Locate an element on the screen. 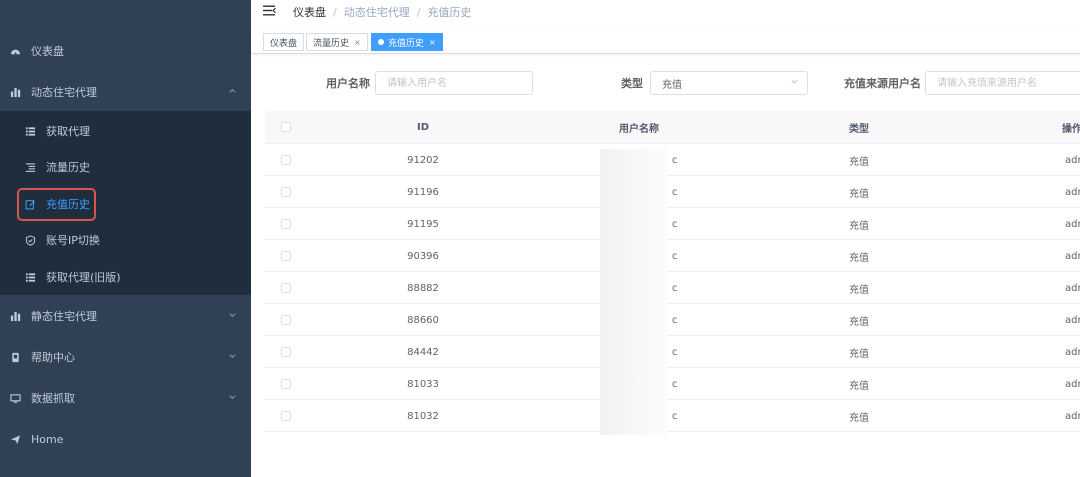 The height and width of the screenshot is (477, 1080). hamburger-icon is located at coordinates (269, 10).